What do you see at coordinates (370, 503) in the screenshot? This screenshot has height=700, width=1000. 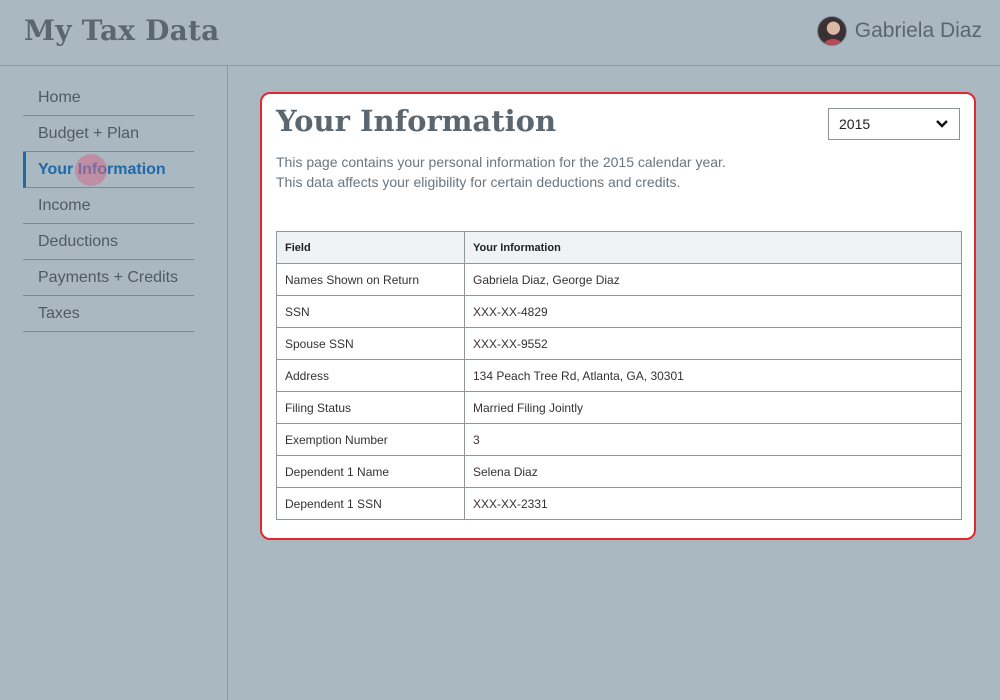 I see `field-cell: Dependent 1 SSN` at bounding box center [370, 503].